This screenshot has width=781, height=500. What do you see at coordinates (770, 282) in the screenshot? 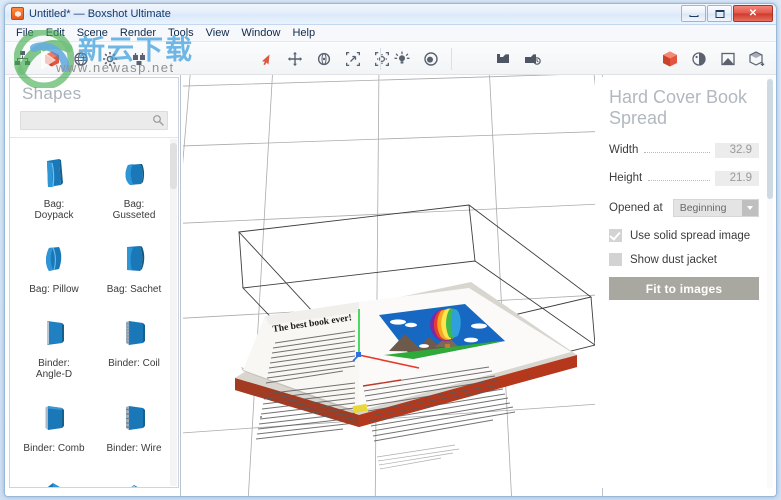
I see `inspector-scrollbar` at bounding box center [770, 282].